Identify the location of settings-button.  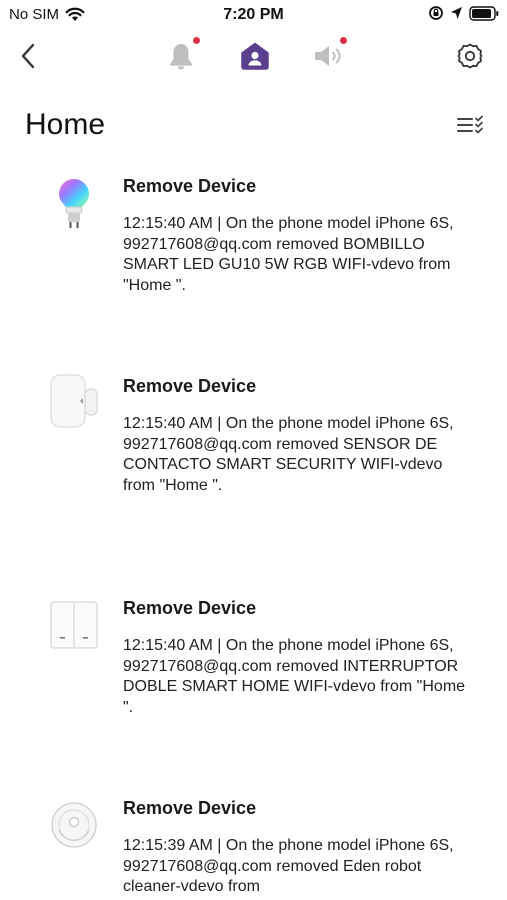
(470, 56).